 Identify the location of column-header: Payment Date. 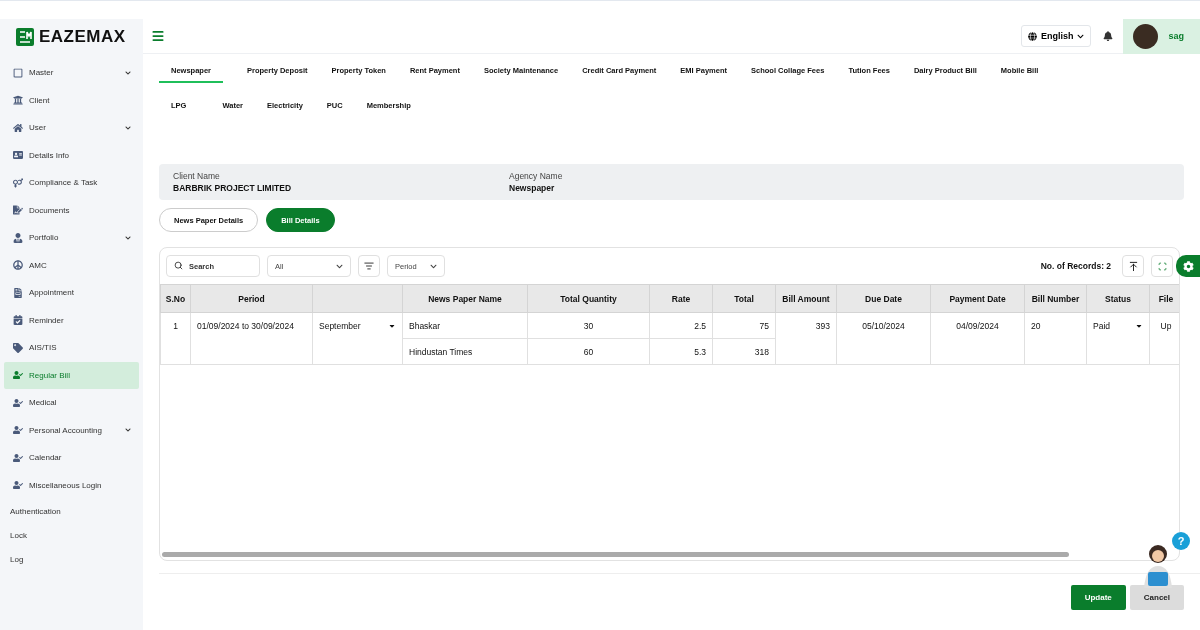
(977, 298).